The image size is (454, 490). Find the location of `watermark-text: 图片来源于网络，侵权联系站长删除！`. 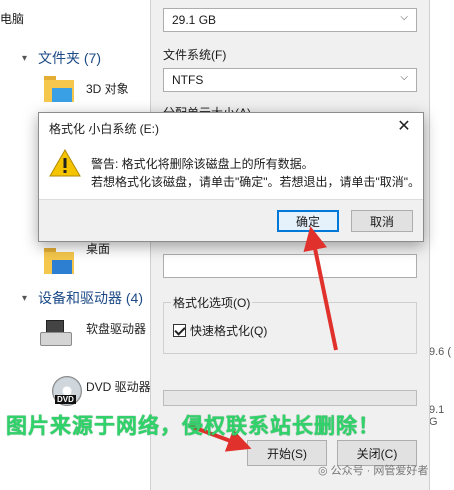

watermark-text: 图片来源于网络，侵权联系站长删除！ is located at coordinates (193, 426).